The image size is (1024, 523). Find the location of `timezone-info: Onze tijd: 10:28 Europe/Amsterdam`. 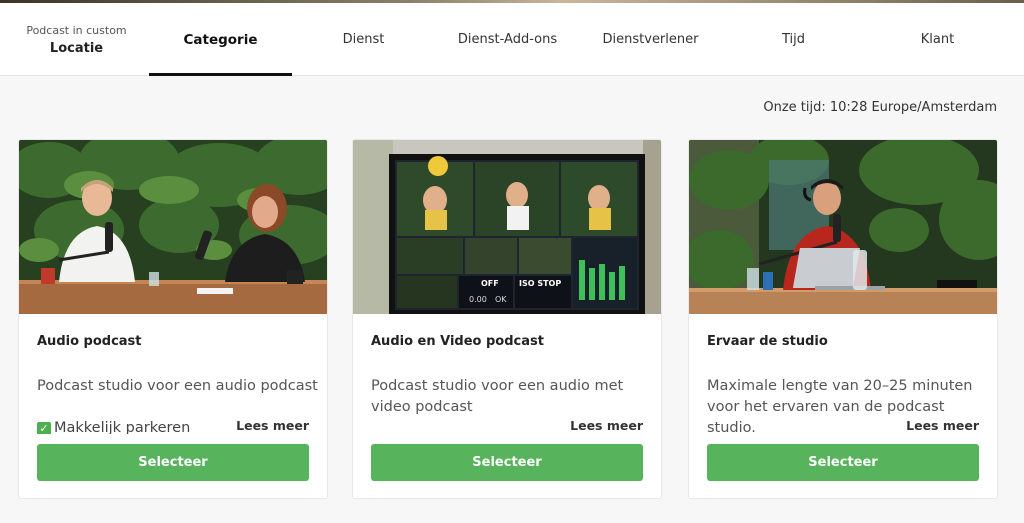

timezone-info: Onze tijd: 10:28 Europe/Amsterdam is located at coordinates (880, 107).